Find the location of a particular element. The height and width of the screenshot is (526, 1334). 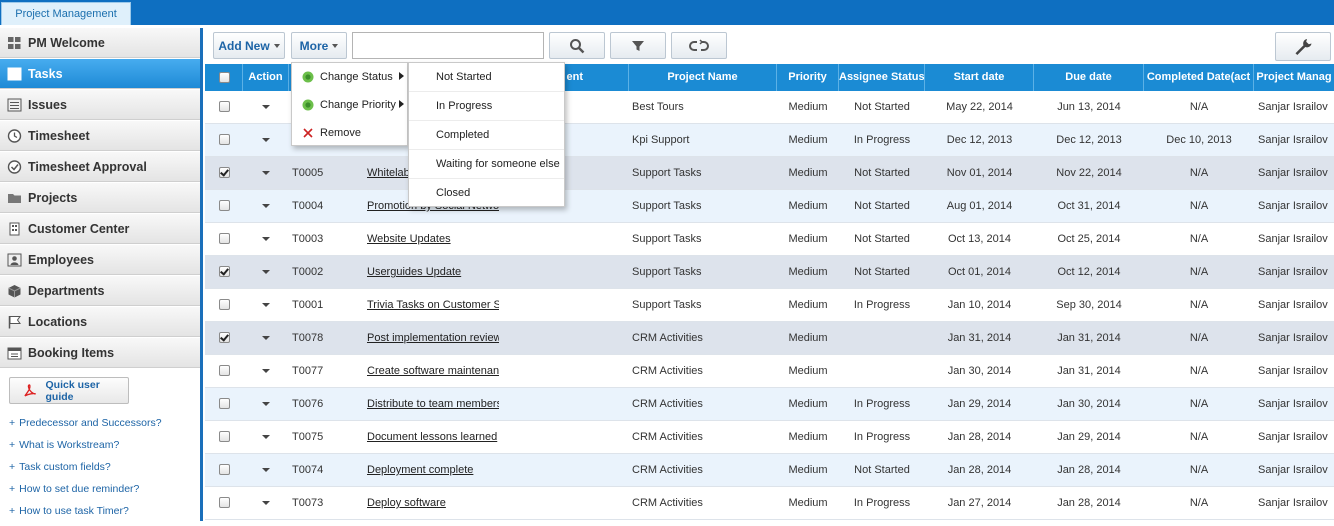

sidebar-item-locations: Locations is located at coordinates (100, 322).